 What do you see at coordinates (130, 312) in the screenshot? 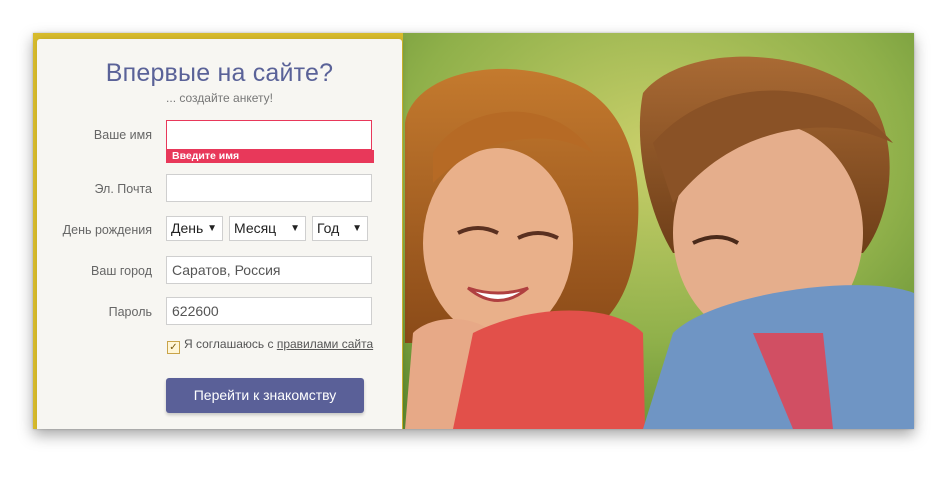
I see `password-label: Пароль` at bounding box center [130, 312].